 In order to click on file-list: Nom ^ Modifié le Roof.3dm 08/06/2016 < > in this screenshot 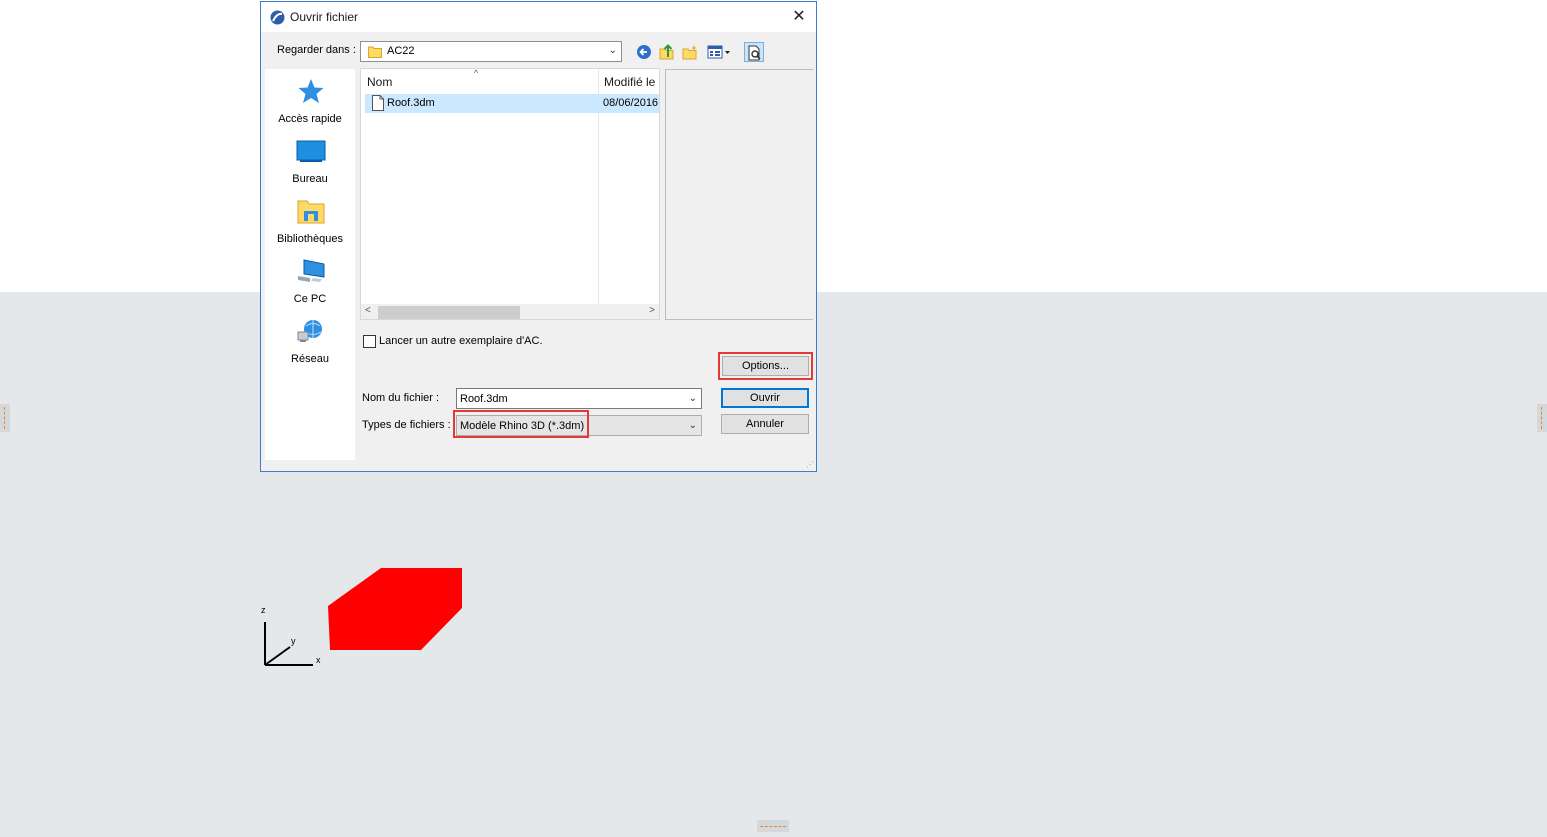, I will do `click(510, 194)`.